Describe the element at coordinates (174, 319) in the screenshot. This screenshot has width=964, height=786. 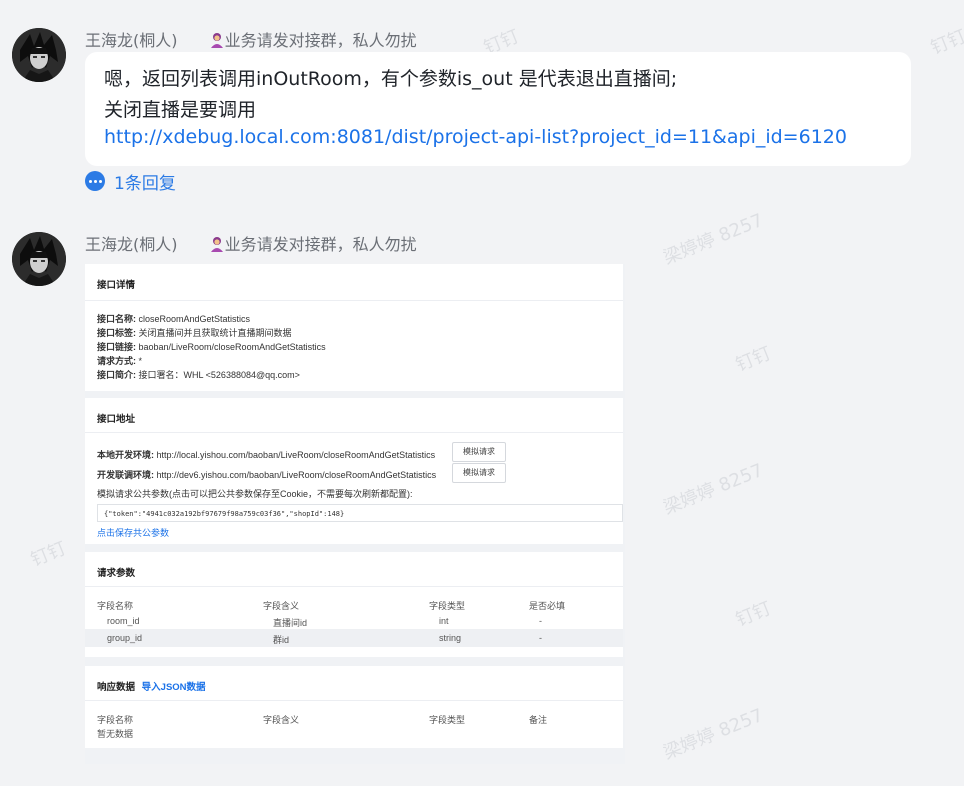
I see `detail-row: 接口名称: closeRoomAndGetStatistics` at that location.